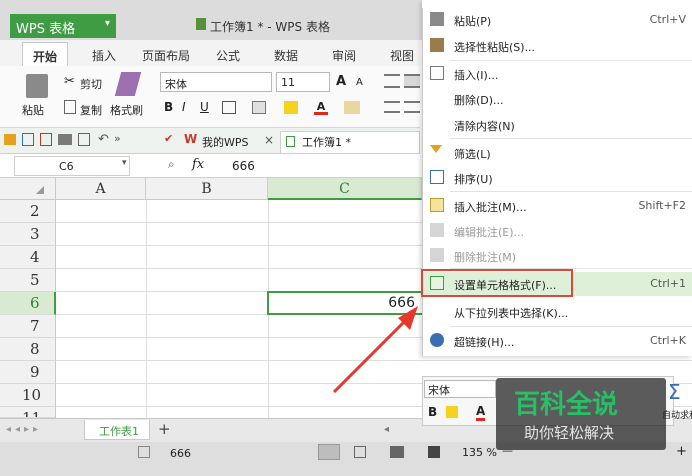 The image size is (692, 476). Describe the element at coordinates (434, 452) in the screenshot. I see `reading-mode-icon` at that location.